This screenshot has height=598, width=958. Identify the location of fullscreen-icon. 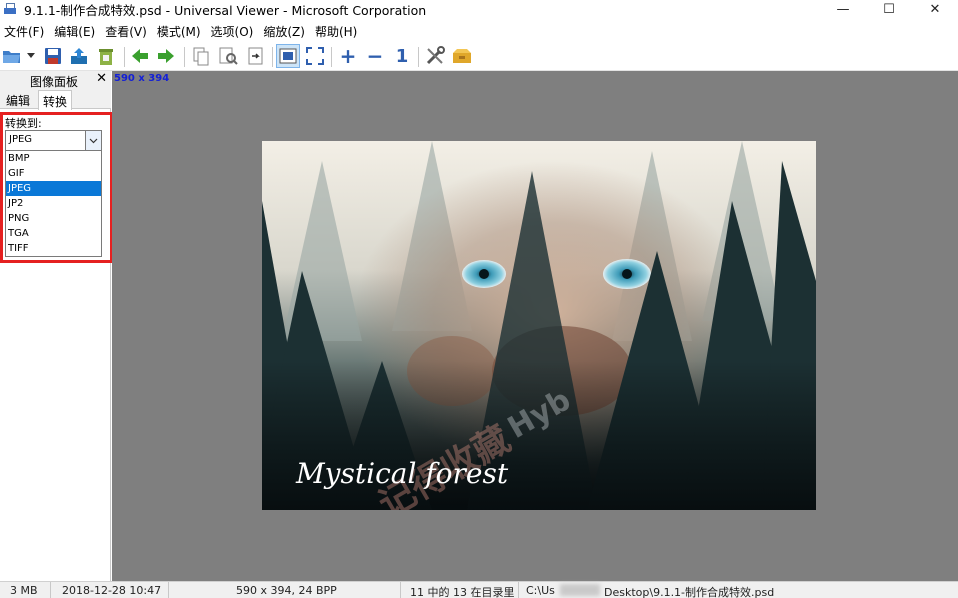
(315, 56).